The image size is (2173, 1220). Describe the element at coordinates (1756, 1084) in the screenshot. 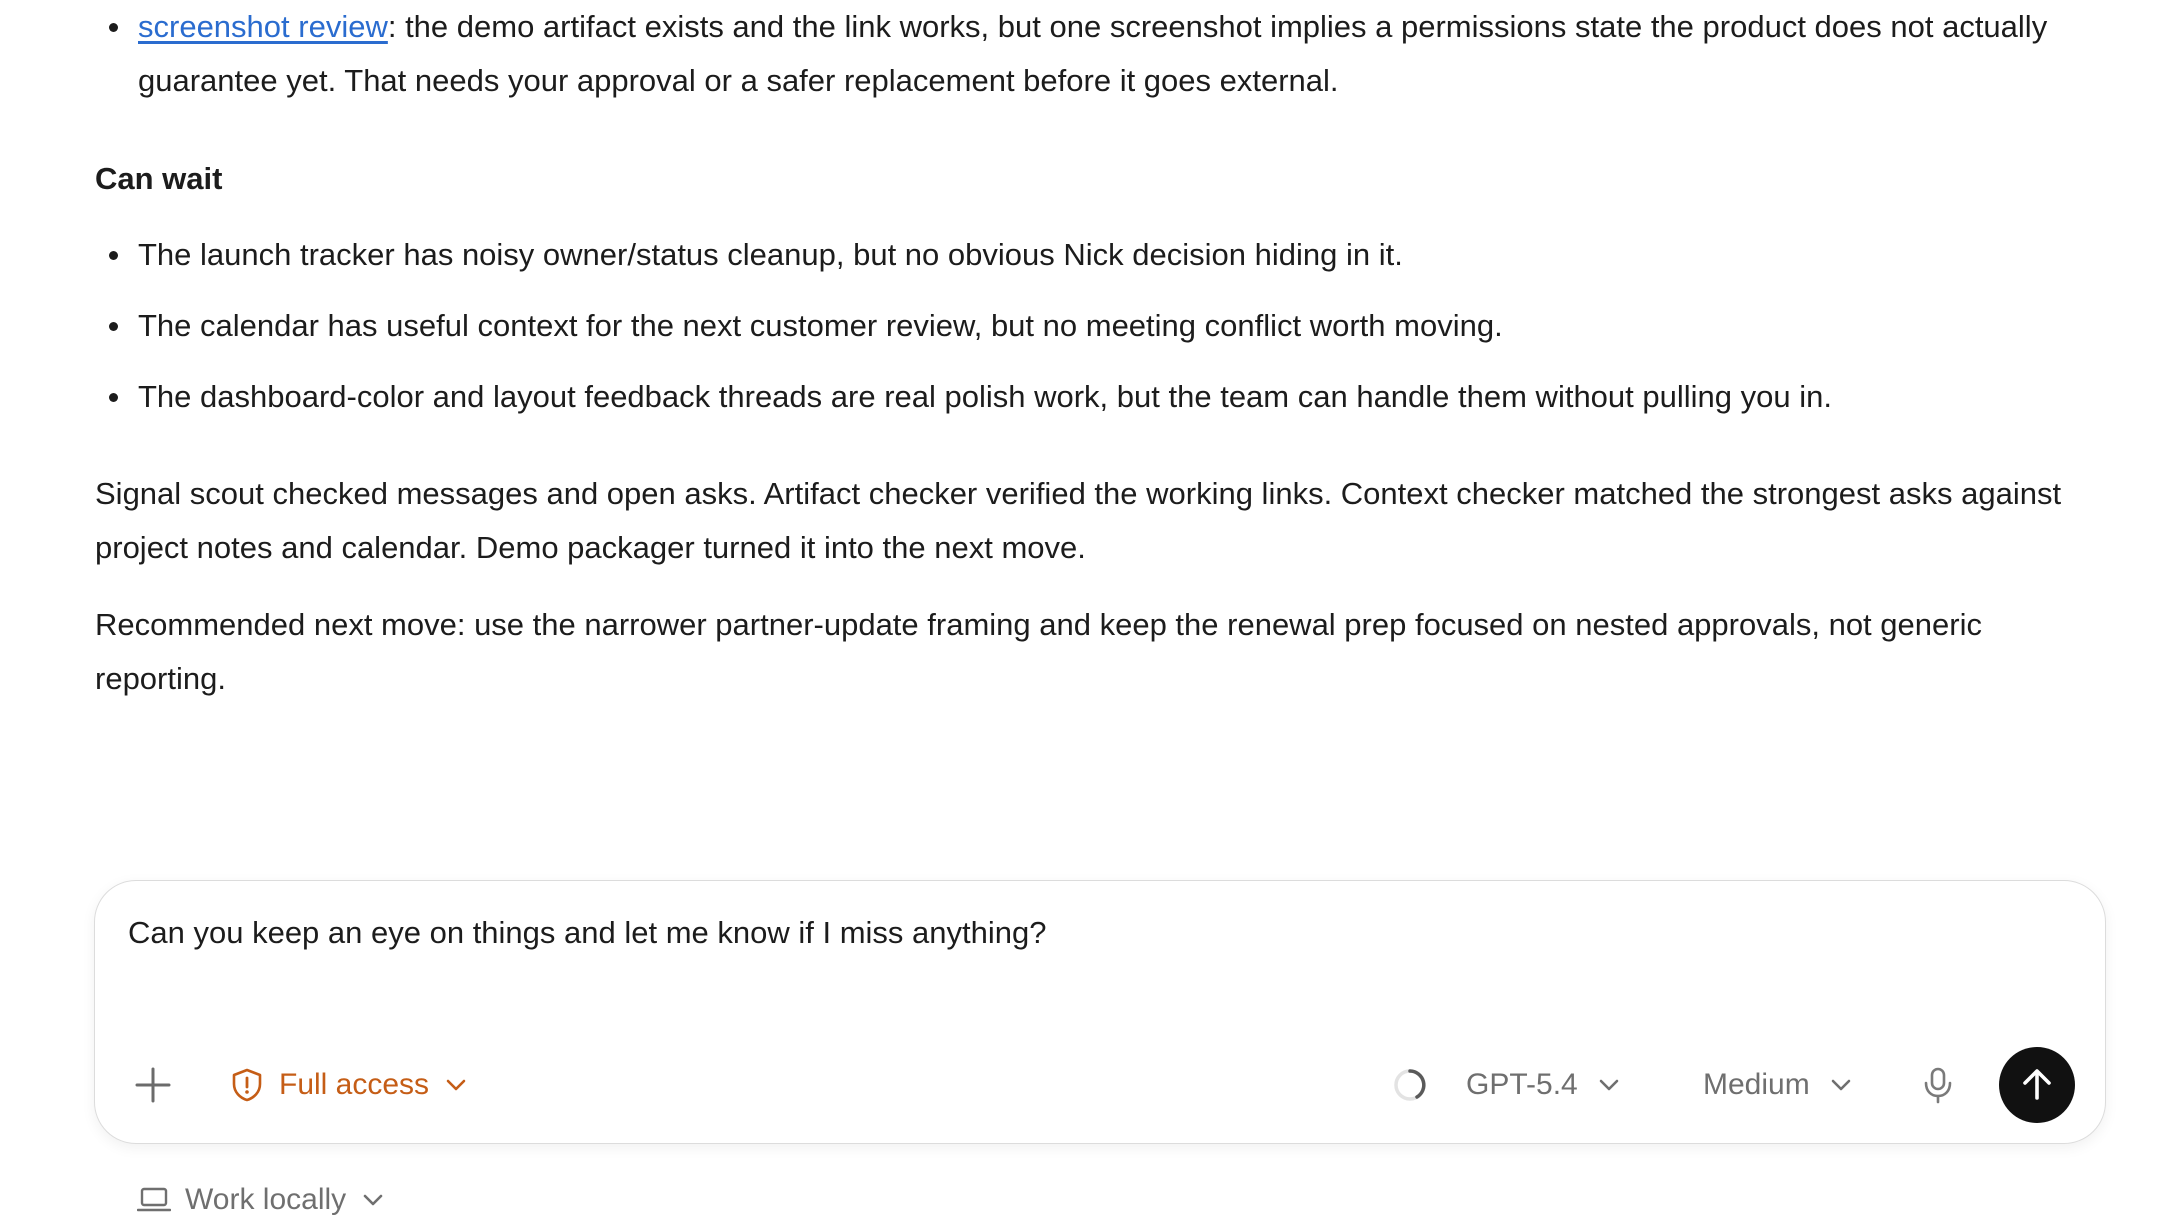

I see `effort-label: Medium` at that location.